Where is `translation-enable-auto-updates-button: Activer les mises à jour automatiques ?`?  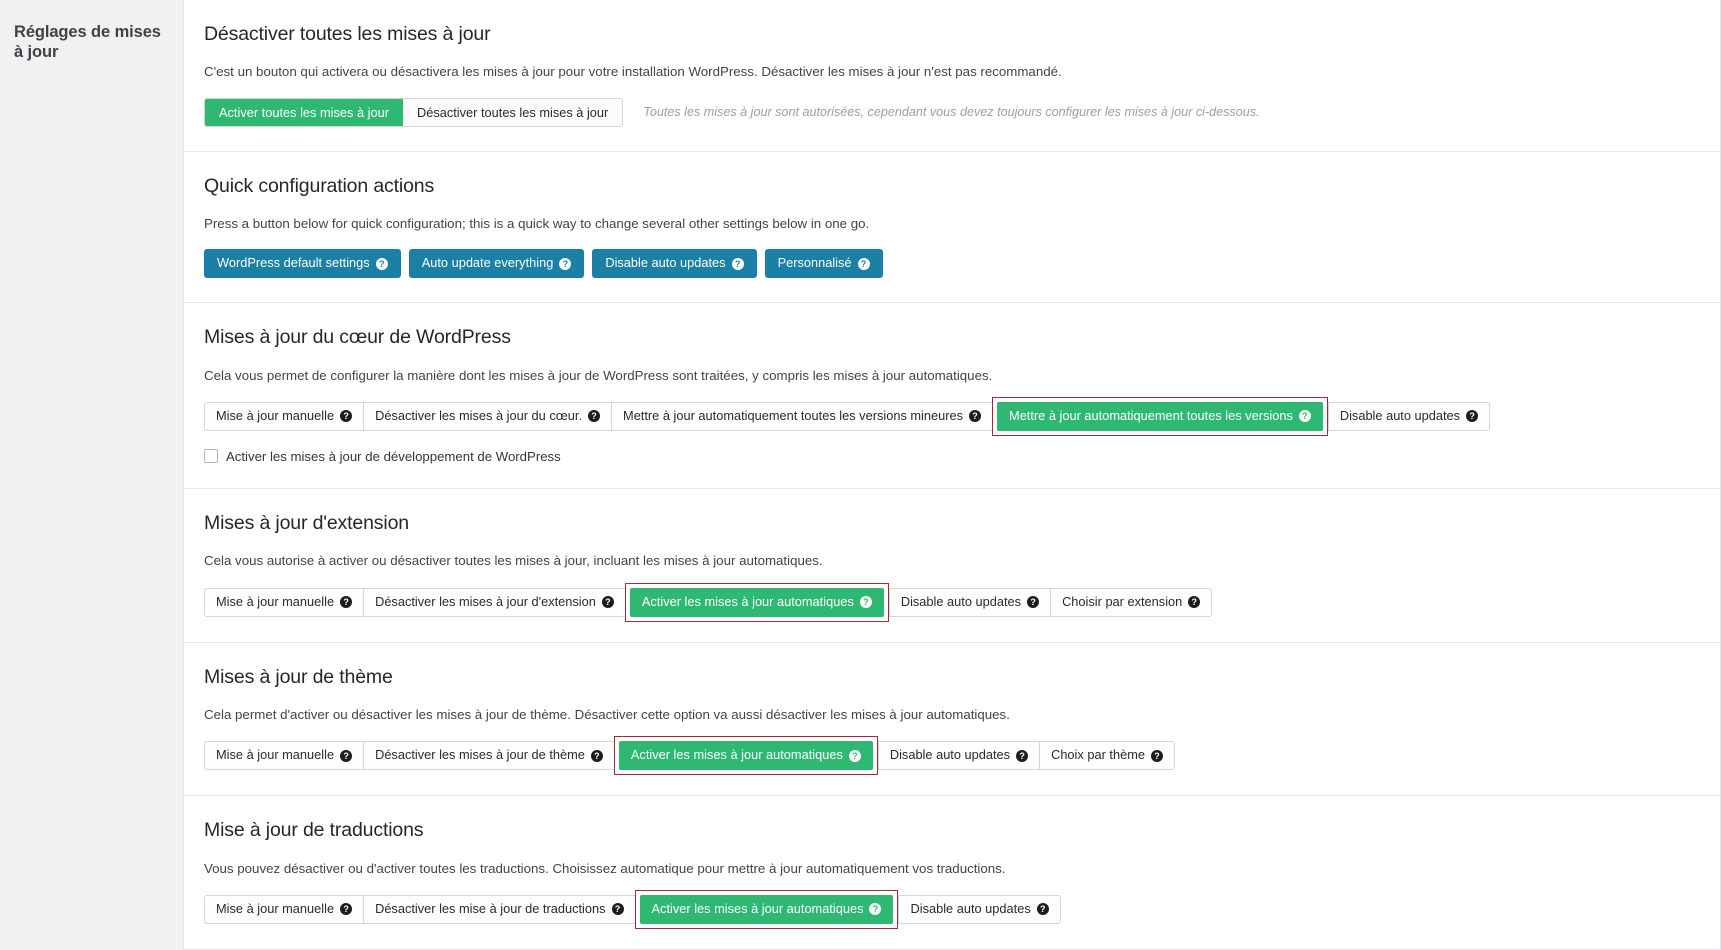
translation-enable-auto-updates-button: Activer les mises à jour automatiques ? is located at coordinates (766, 909).